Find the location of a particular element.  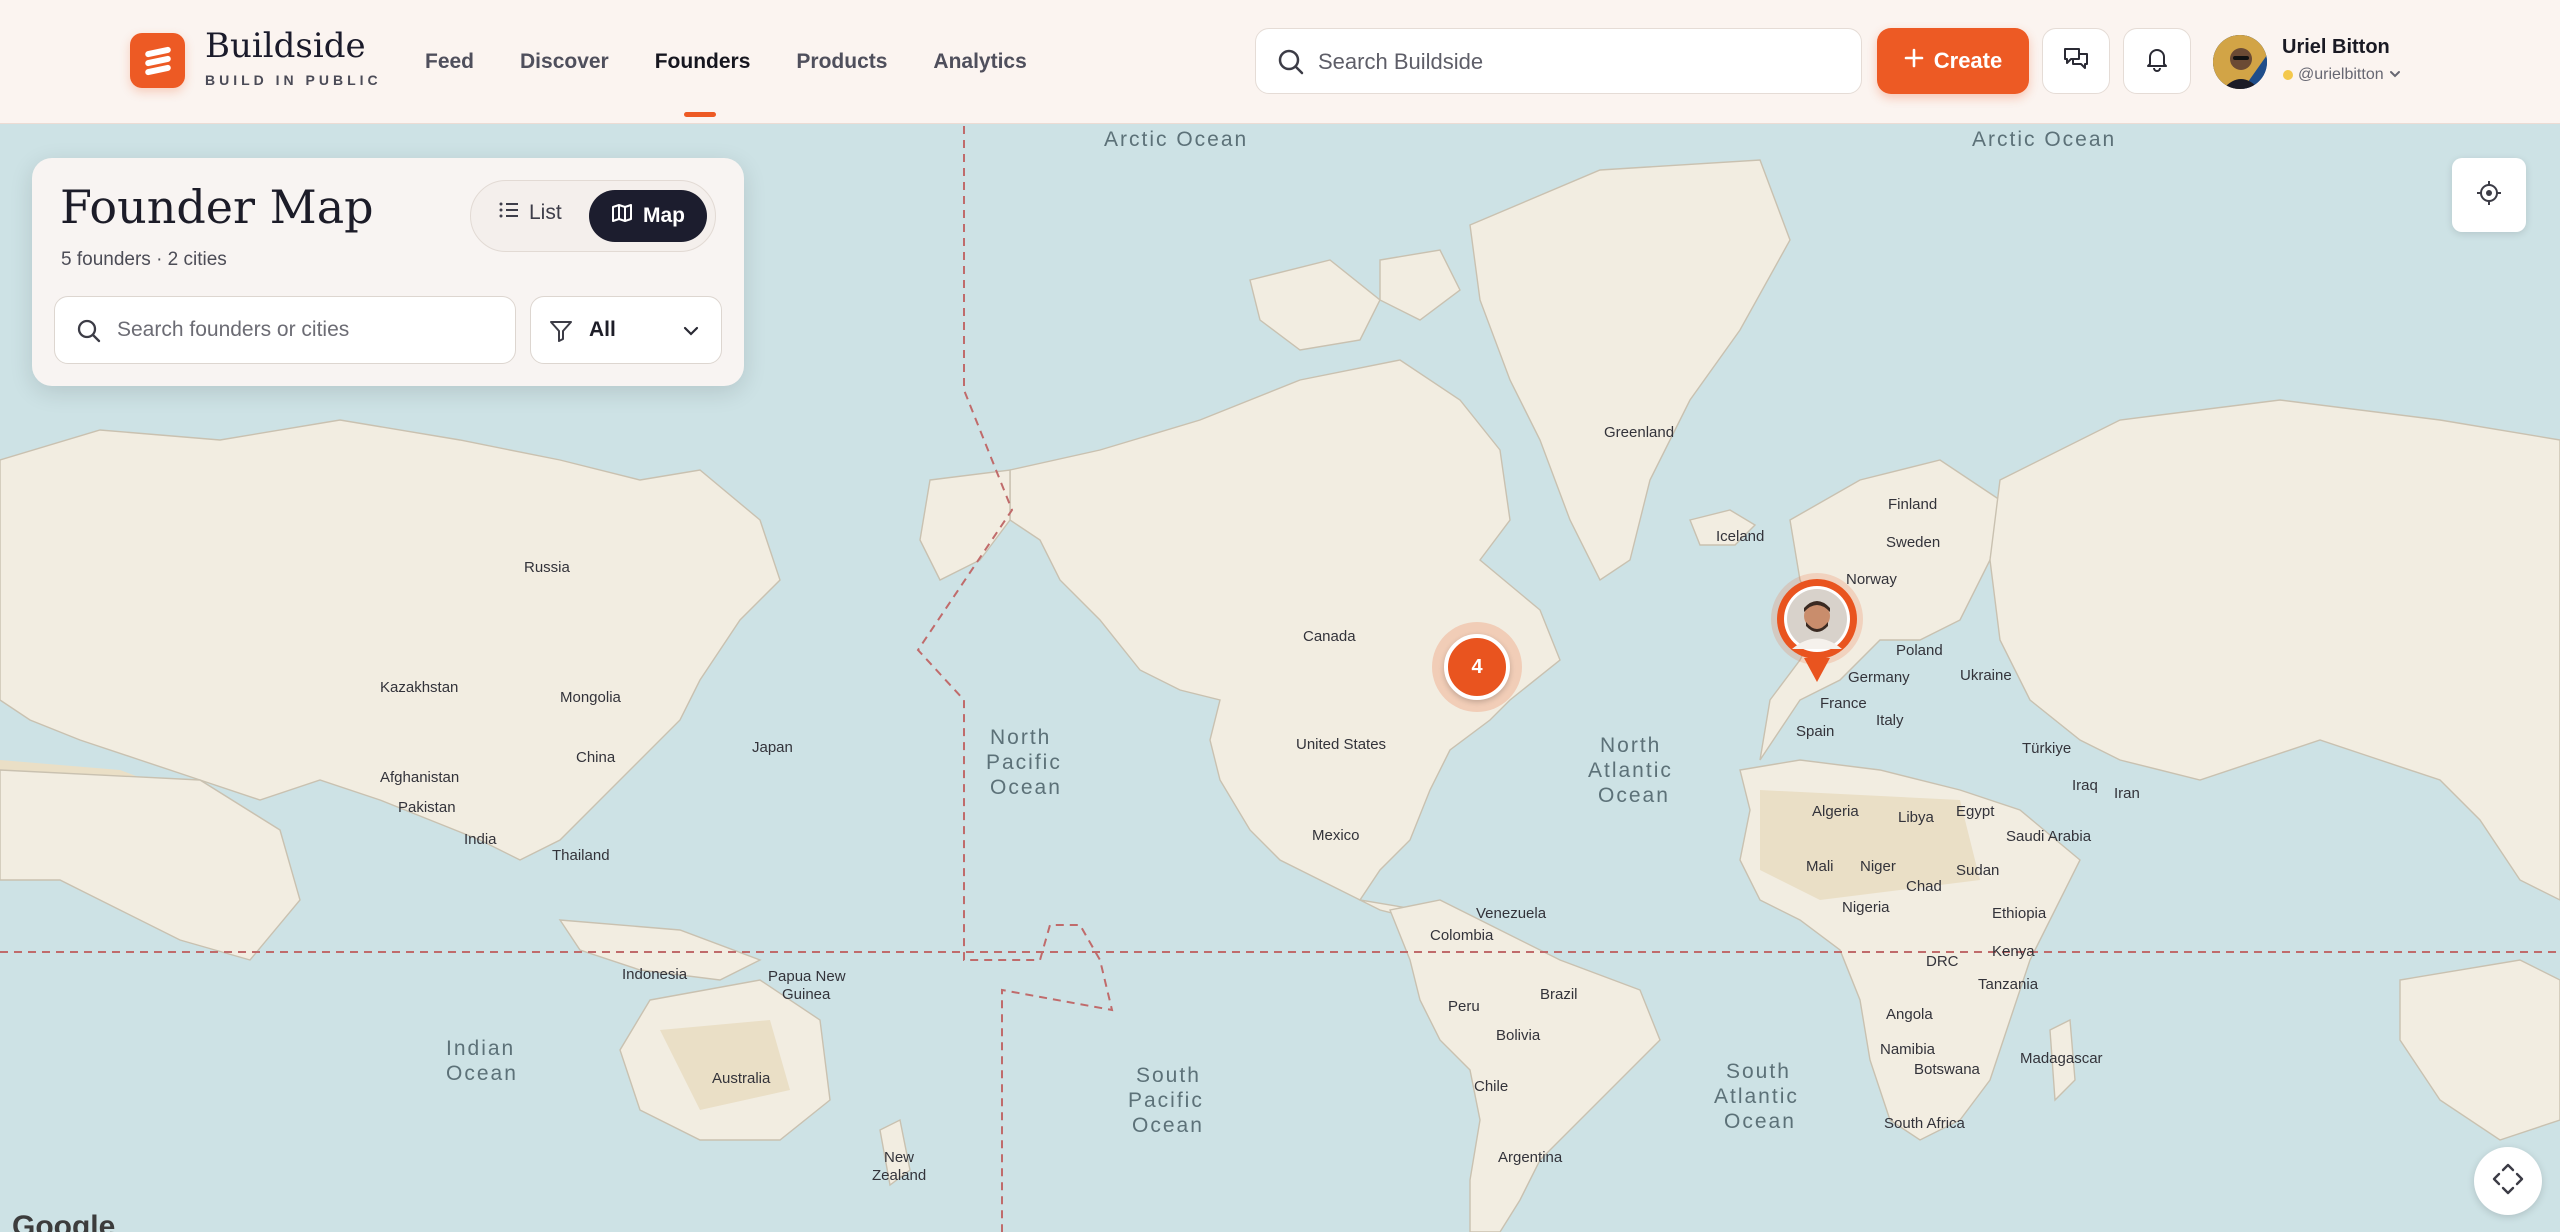

country-label: Venezuela is located at coordinates (1511, 913).